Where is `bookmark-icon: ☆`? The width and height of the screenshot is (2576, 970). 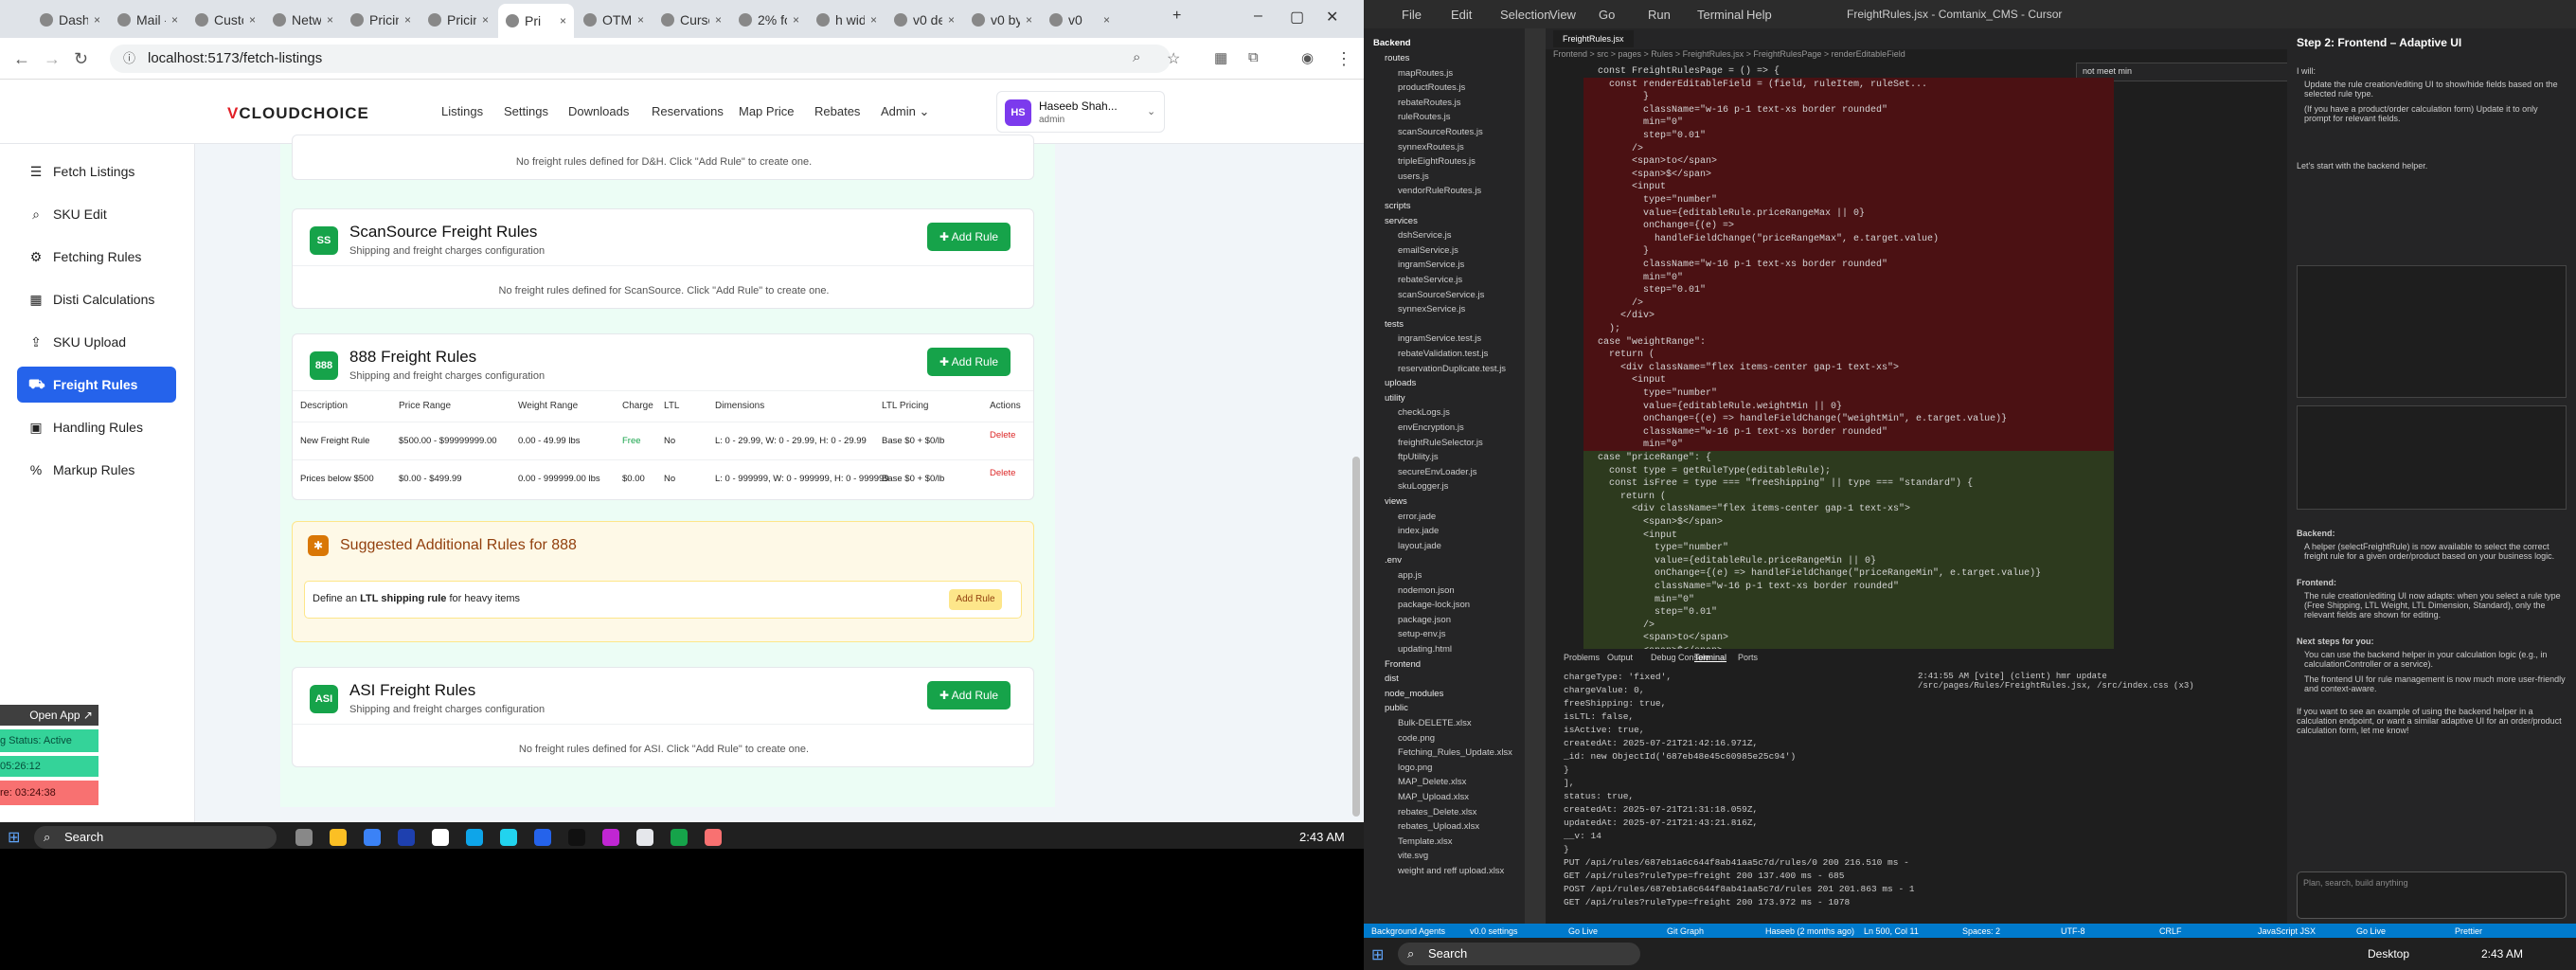 bookmark-icon: ☆ is located at coordinates (1173, 58).